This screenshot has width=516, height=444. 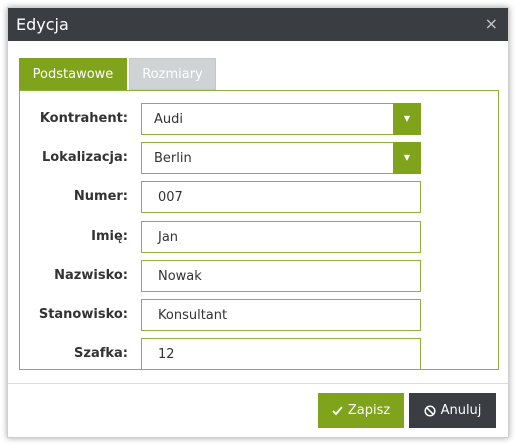 I want to click on row-stanowisko: Stanowisko: Konsultant, so click(x=259, y=315).